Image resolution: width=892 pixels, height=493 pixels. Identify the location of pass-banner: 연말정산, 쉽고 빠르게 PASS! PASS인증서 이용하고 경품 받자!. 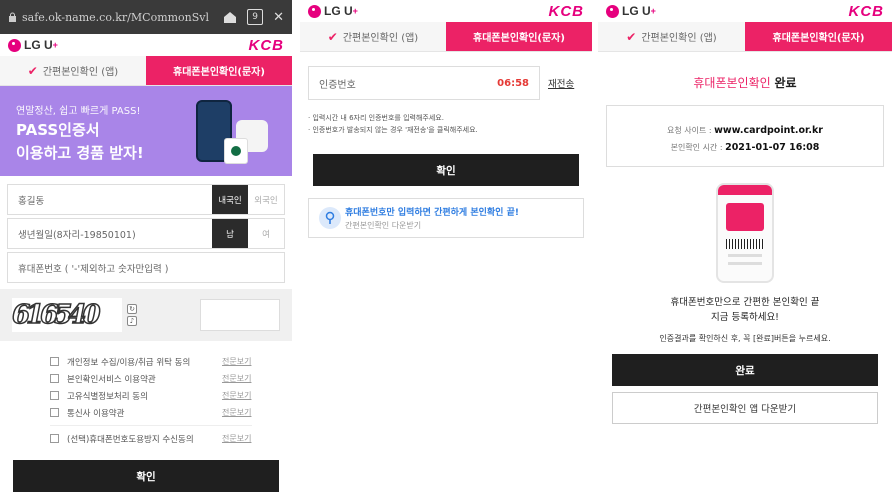
(146, 131).